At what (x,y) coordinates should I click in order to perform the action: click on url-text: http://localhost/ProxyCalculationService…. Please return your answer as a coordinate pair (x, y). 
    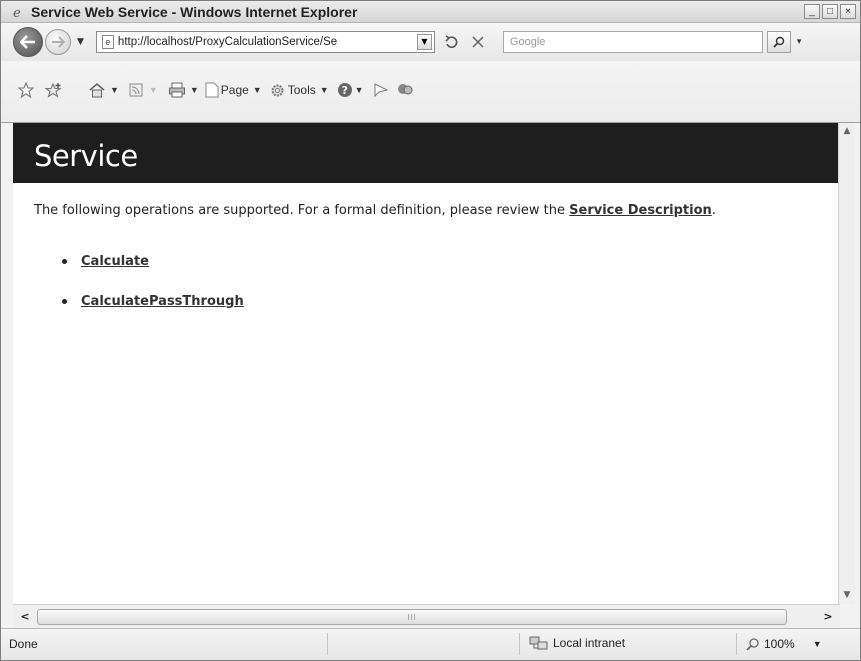
    Looking at the image, I should click on (227, 42).